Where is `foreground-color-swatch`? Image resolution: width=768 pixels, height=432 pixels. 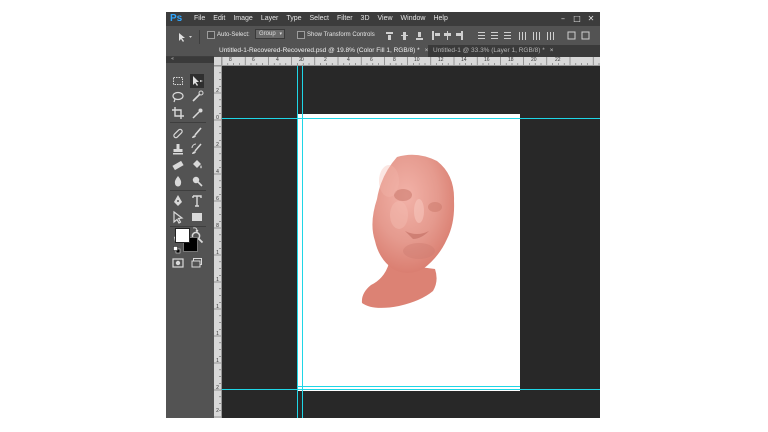
foreground-color-swatch is located at coordinates (182, 235).